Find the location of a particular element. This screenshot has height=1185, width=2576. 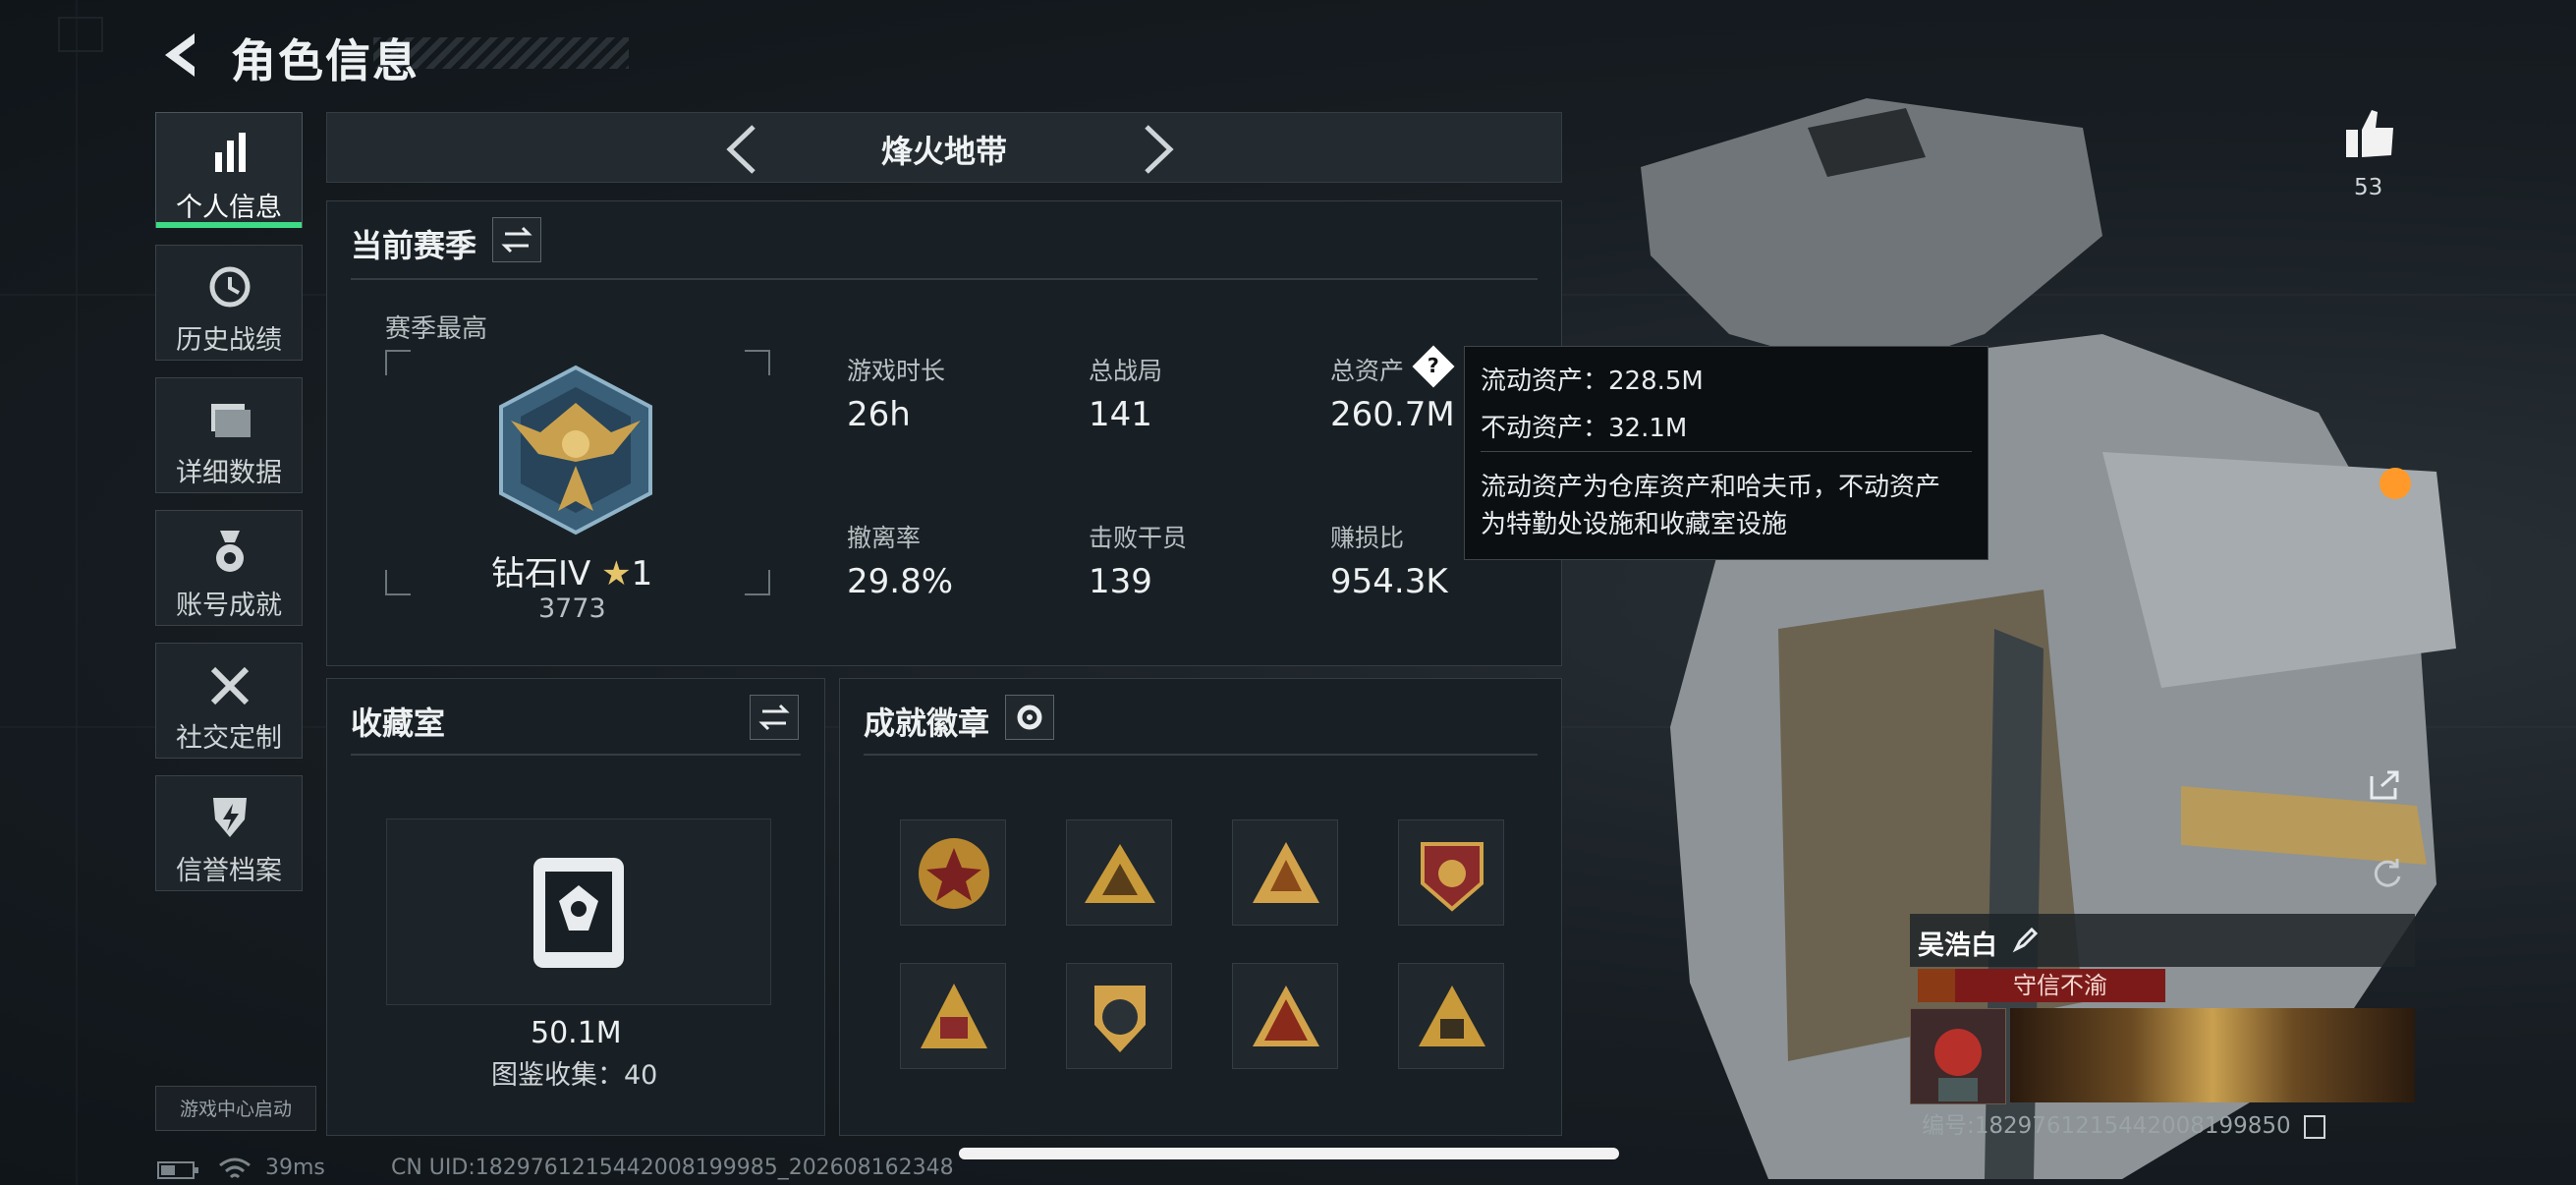

player-id: 编号:1829761215442008199850 is located at coordinates (2123, 1123).